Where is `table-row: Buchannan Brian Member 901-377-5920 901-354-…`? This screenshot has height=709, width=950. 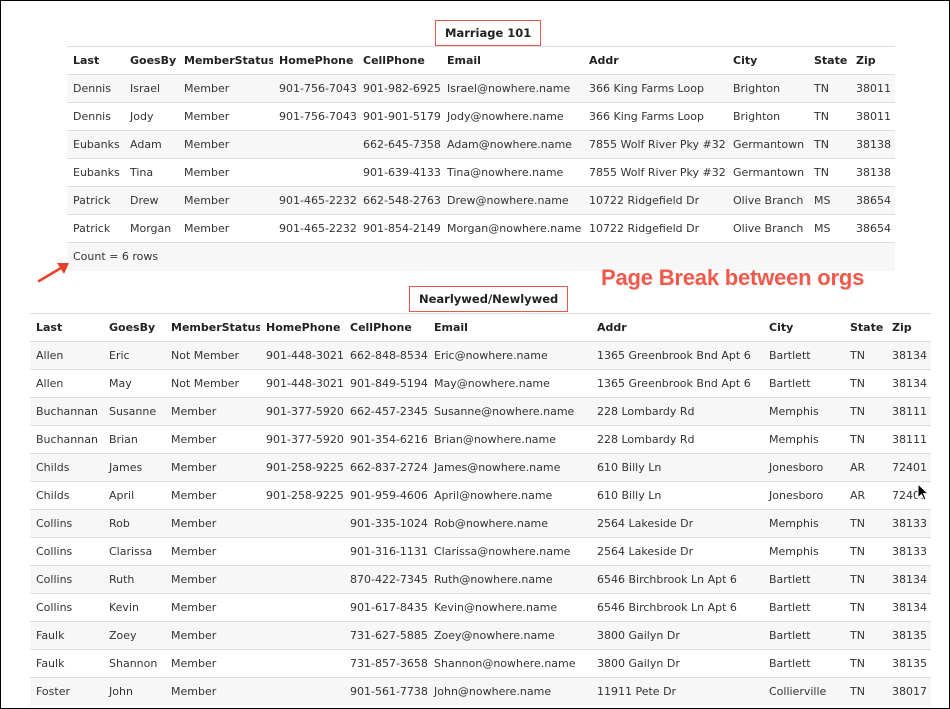 table-row: Buchannan Brian Member 901-377-5920 901-354-… is located at coordinates (480, 439).